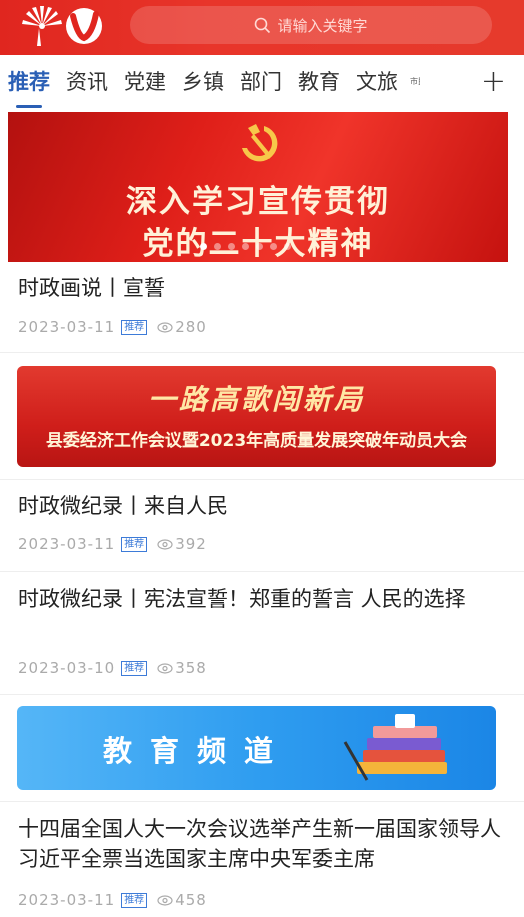 The height and width of the screenshot is (917, 524). What do you see at coordinates (263, 288) in the screenshot?
I see `article-title: 时政画说丨宣誓` at bounding box center [263, 288].